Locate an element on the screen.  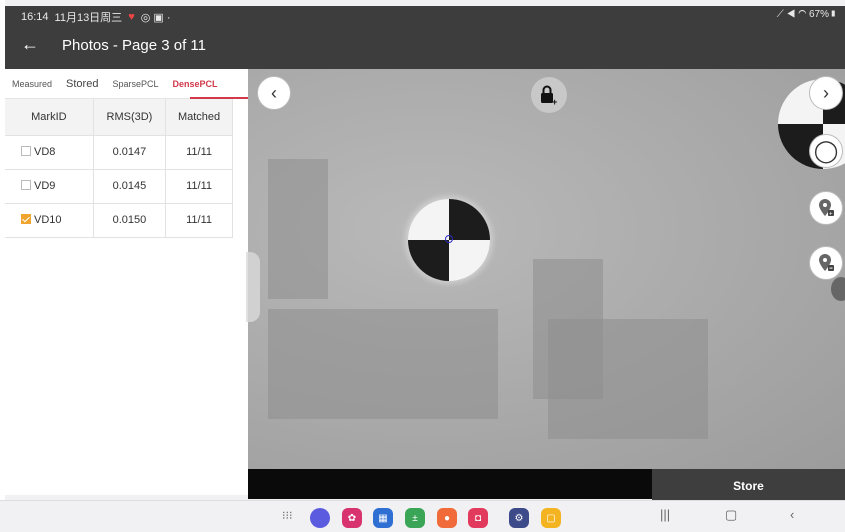
mark-id-cell: VD8 is located at coordinates (49, 152).